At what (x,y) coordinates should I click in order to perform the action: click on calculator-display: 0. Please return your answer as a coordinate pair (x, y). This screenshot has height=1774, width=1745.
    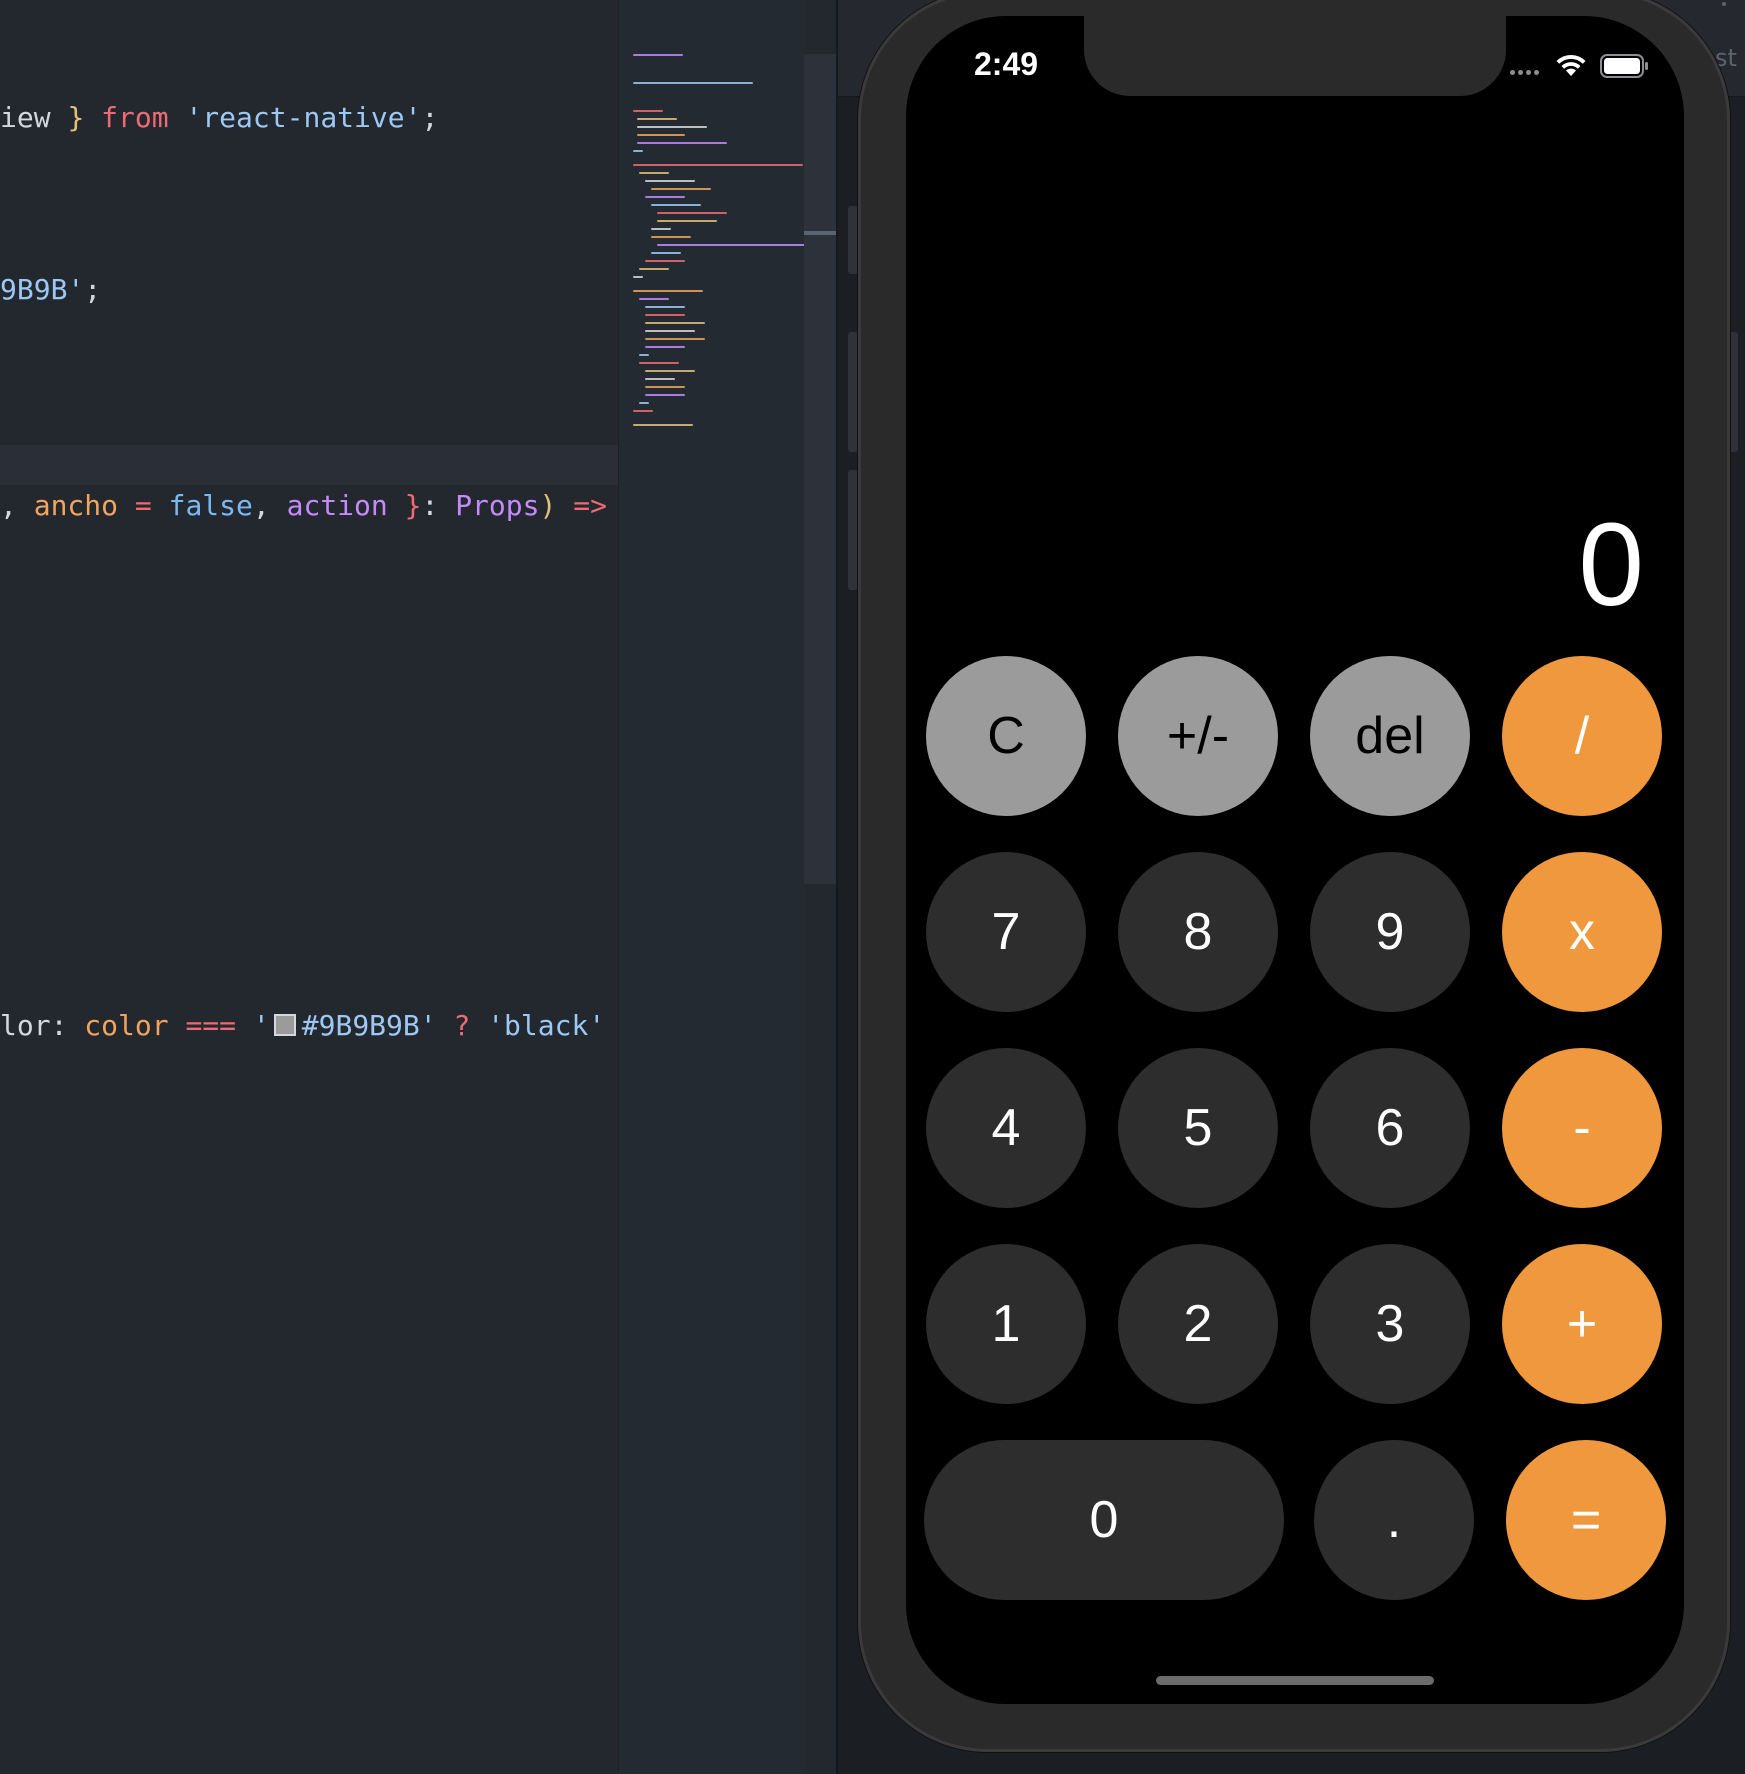
    Looking at the image, I should click on (1611, 565).